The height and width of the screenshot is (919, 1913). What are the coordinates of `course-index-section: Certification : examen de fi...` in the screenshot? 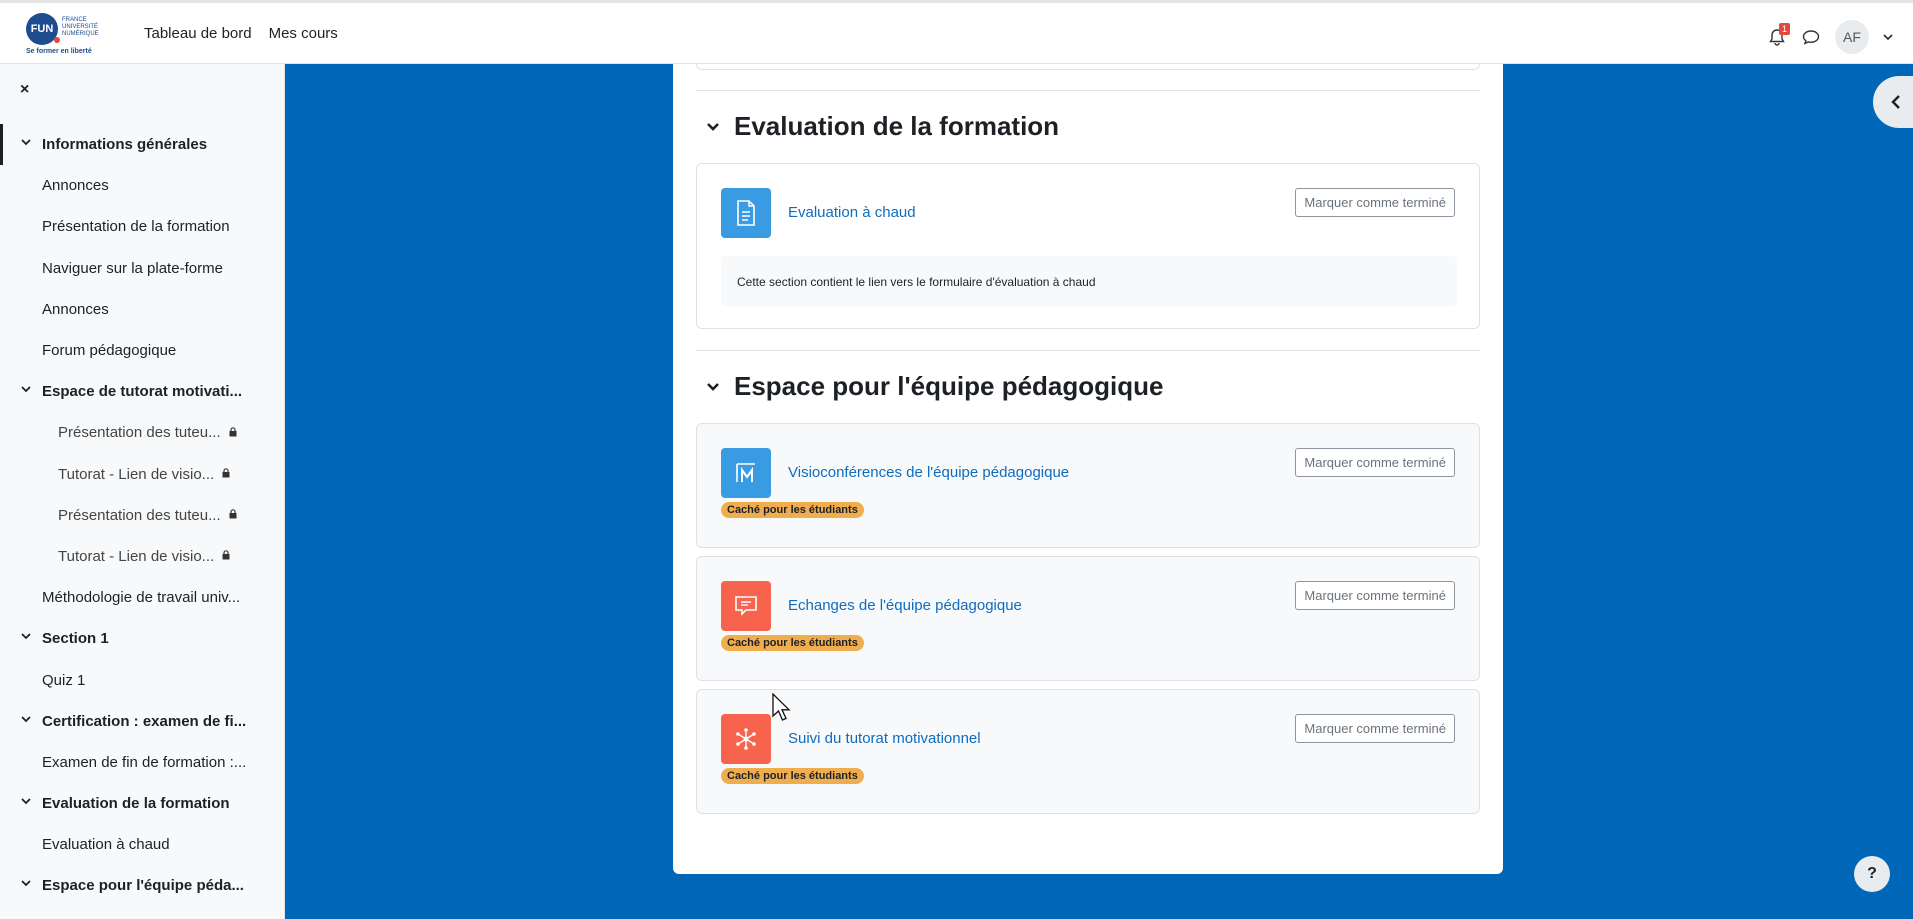 It's located at (142, 721).